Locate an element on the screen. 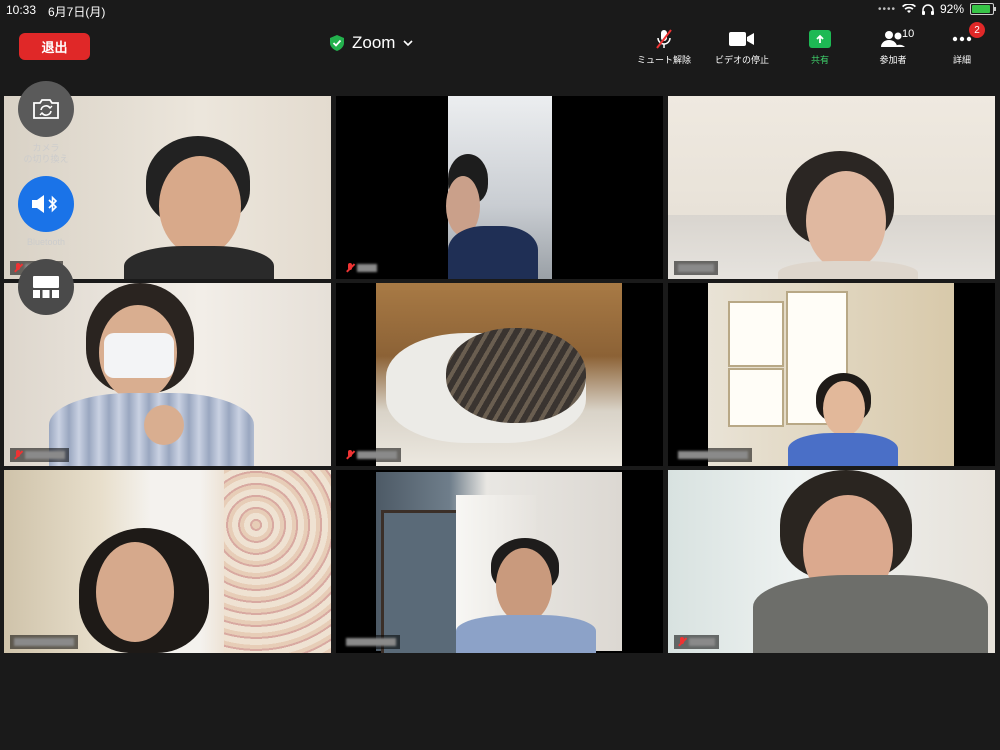 The image size is (1000, 750). camera-switch-icon is located at coordinates (46, 109).